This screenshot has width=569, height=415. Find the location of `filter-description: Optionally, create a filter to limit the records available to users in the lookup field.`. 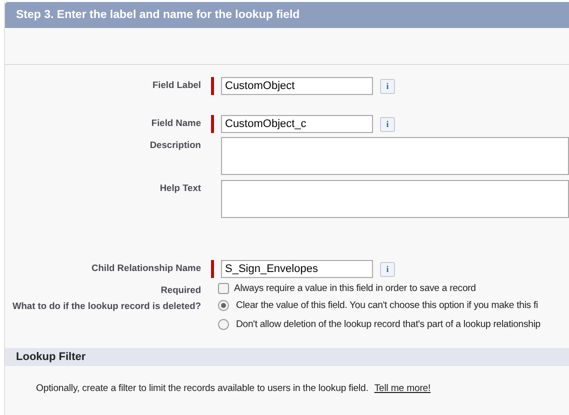

filter-description: Optionally, create a filter to limit the records available to users in the lookup field. is located at coordinates (202, 388).